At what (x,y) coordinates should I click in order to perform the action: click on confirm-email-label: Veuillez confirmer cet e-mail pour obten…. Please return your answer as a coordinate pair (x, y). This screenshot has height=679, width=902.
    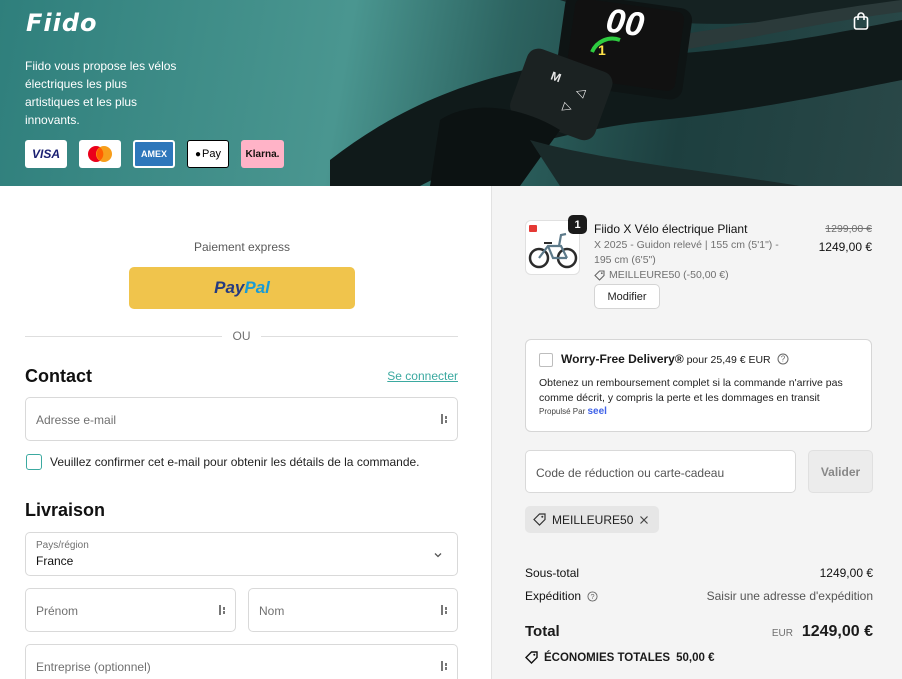
    Looking at the image, I should click on (235, 462).